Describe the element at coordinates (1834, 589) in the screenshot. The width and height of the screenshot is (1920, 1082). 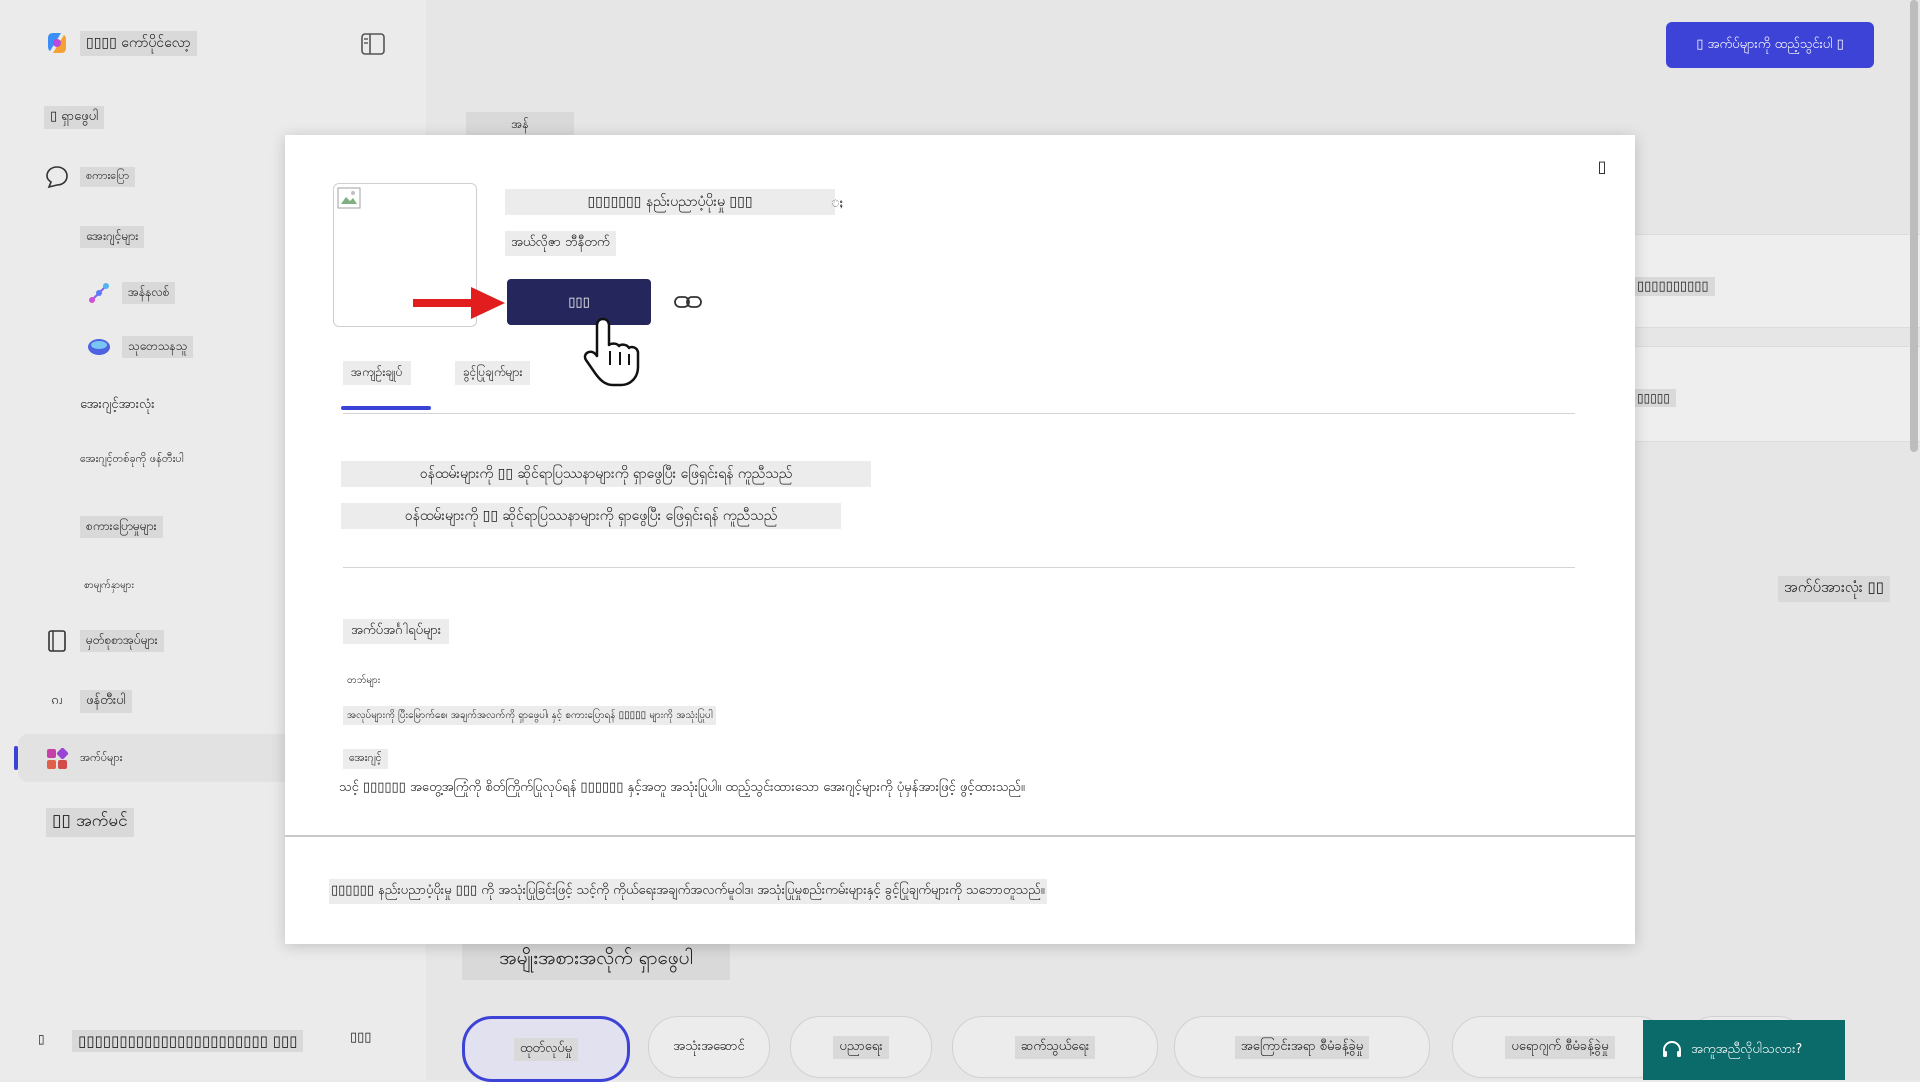
I see `see-all-apps-link: အက်ပ်အားလုံး ▯▯` at that location.